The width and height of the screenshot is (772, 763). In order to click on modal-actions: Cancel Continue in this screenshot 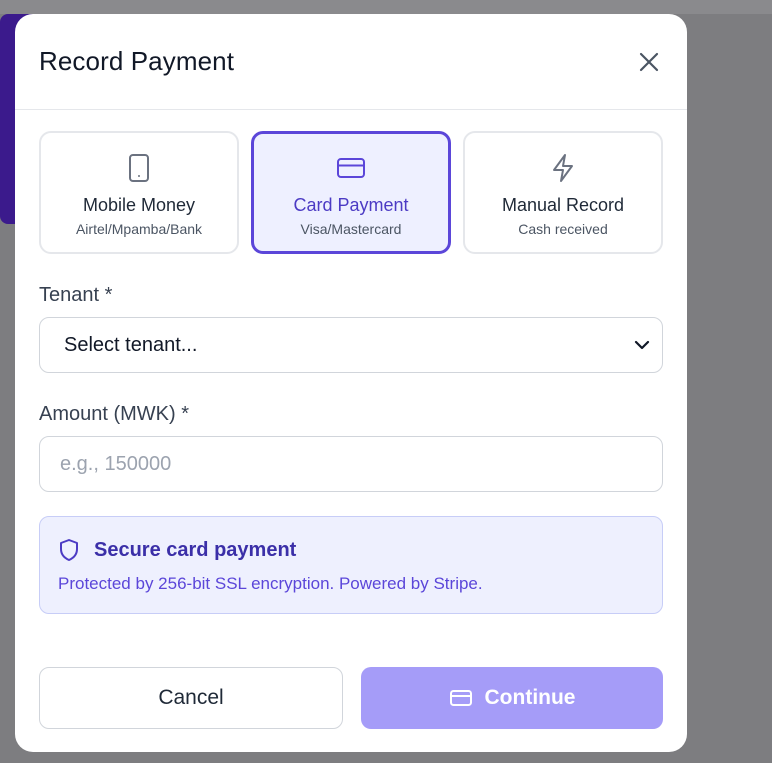, I will do `click(351, 698)`.